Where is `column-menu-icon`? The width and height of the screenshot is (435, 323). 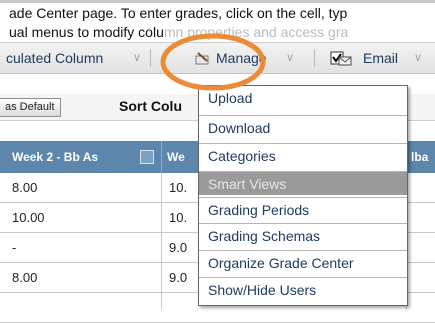 column-menu-icon is located at coordinates (147, 157).